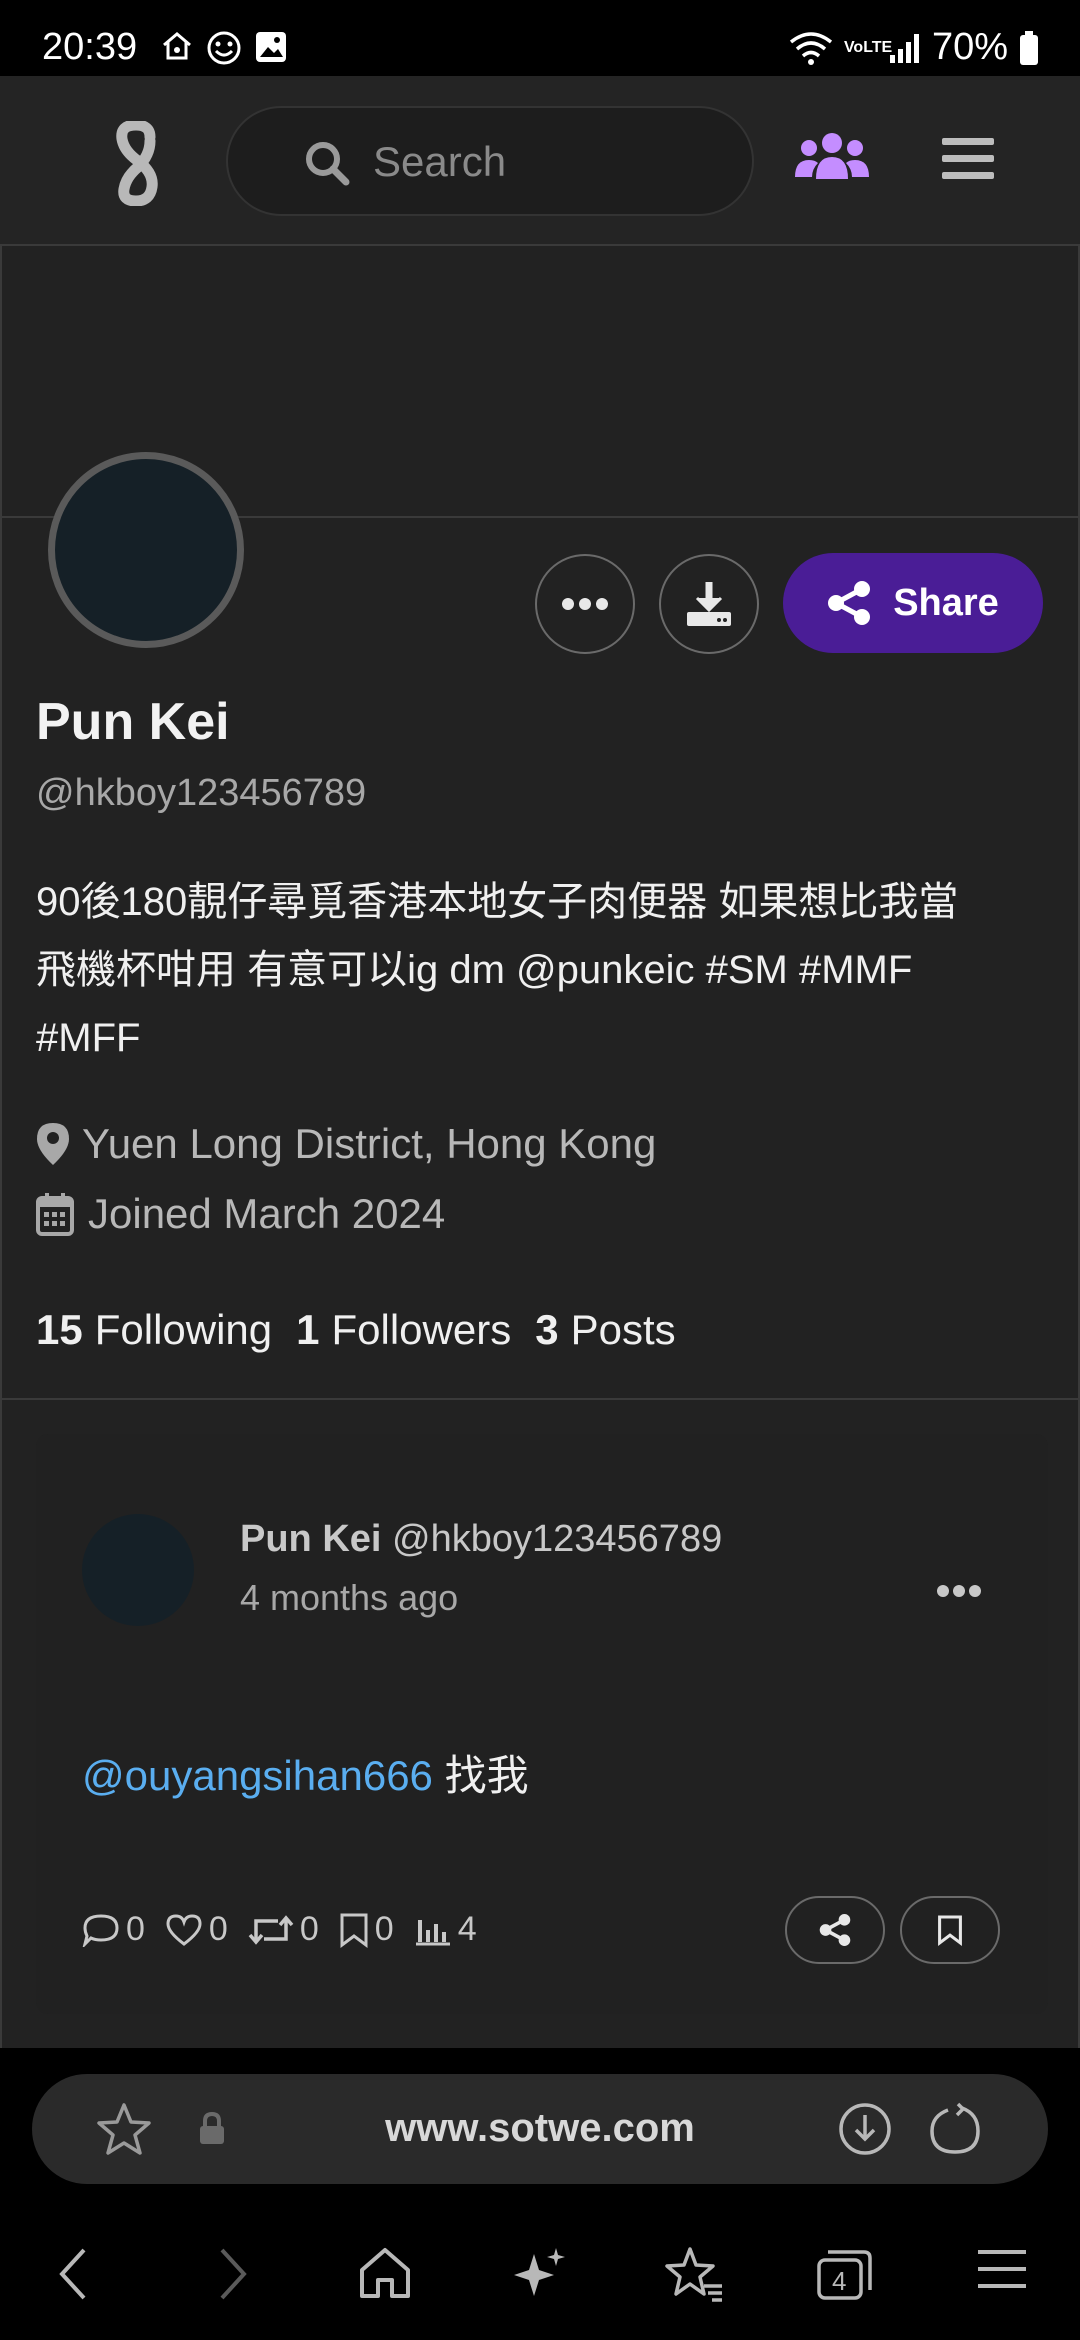  Describe the element at coordinates (138, 163) in the screenshot. I see `sotwe-logo-icon` at that location.